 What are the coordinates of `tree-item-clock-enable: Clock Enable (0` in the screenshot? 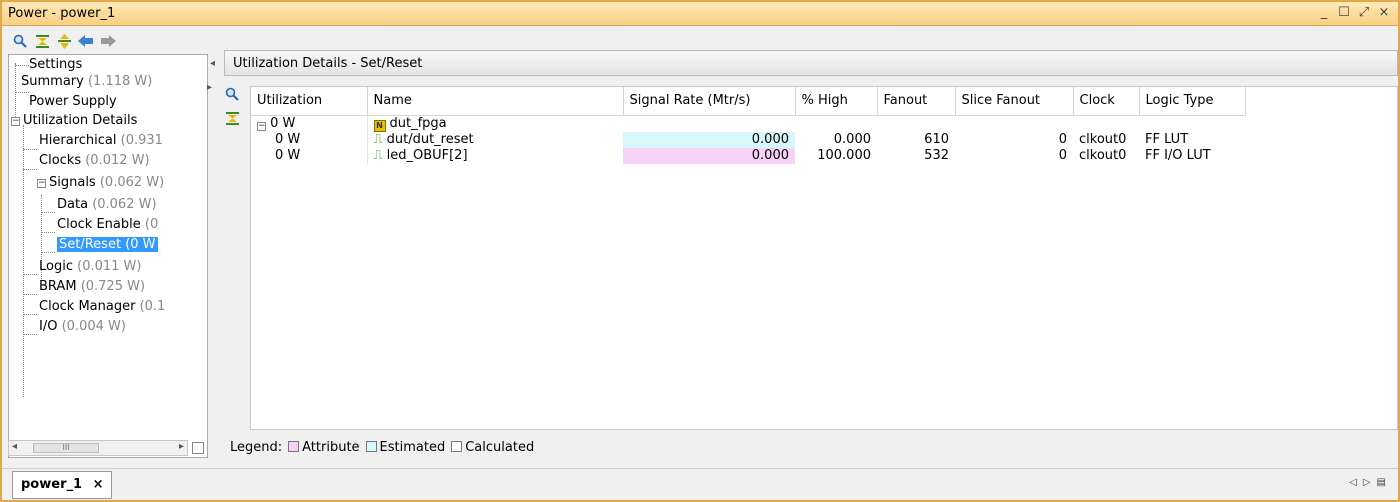 It's located at (107, 225).